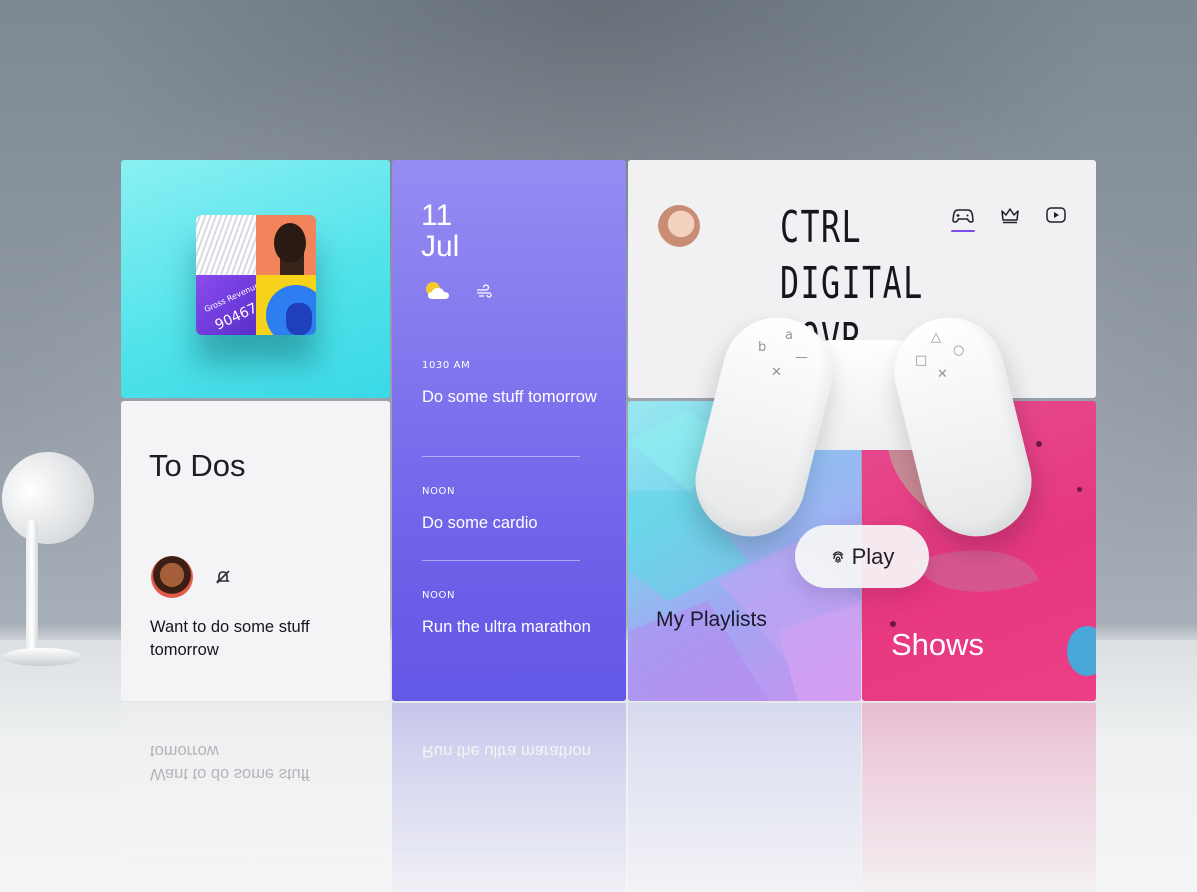 The height and width of the screenshot is (892, 1197). Describe the element at coordinates (838, 556) in the screenshot. I see `fingerprint-icon` at that location.